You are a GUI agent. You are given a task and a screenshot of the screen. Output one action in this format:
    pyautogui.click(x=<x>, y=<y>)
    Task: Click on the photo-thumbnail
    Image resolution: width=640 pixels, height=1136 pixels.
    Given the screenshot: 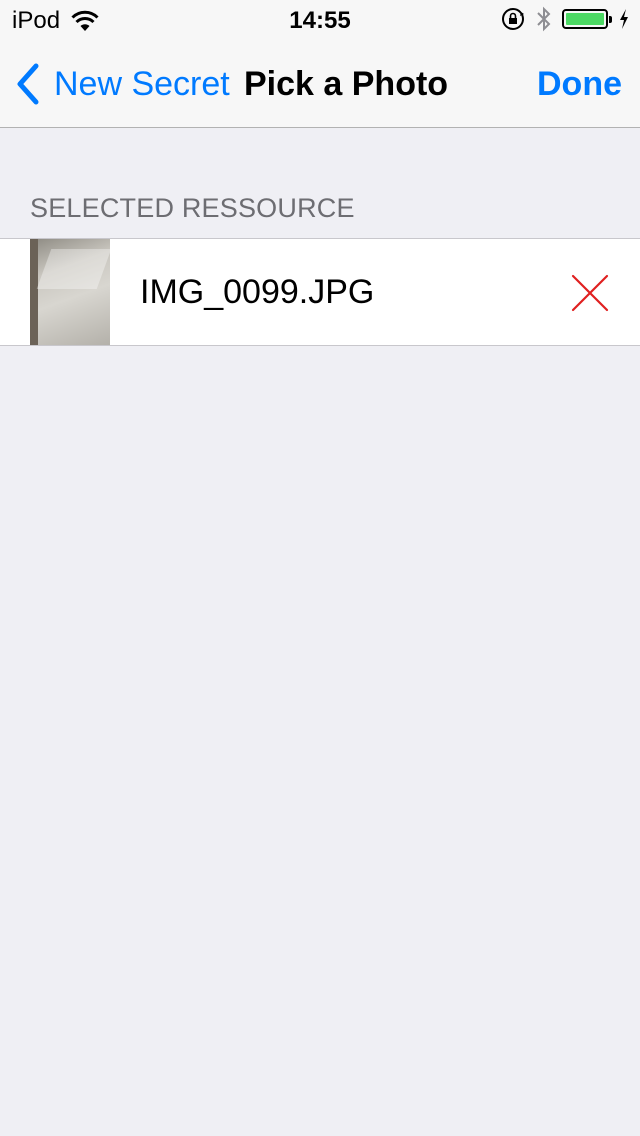 What is the action you would take?
    pyautogui.click(x=70, y=292)
    